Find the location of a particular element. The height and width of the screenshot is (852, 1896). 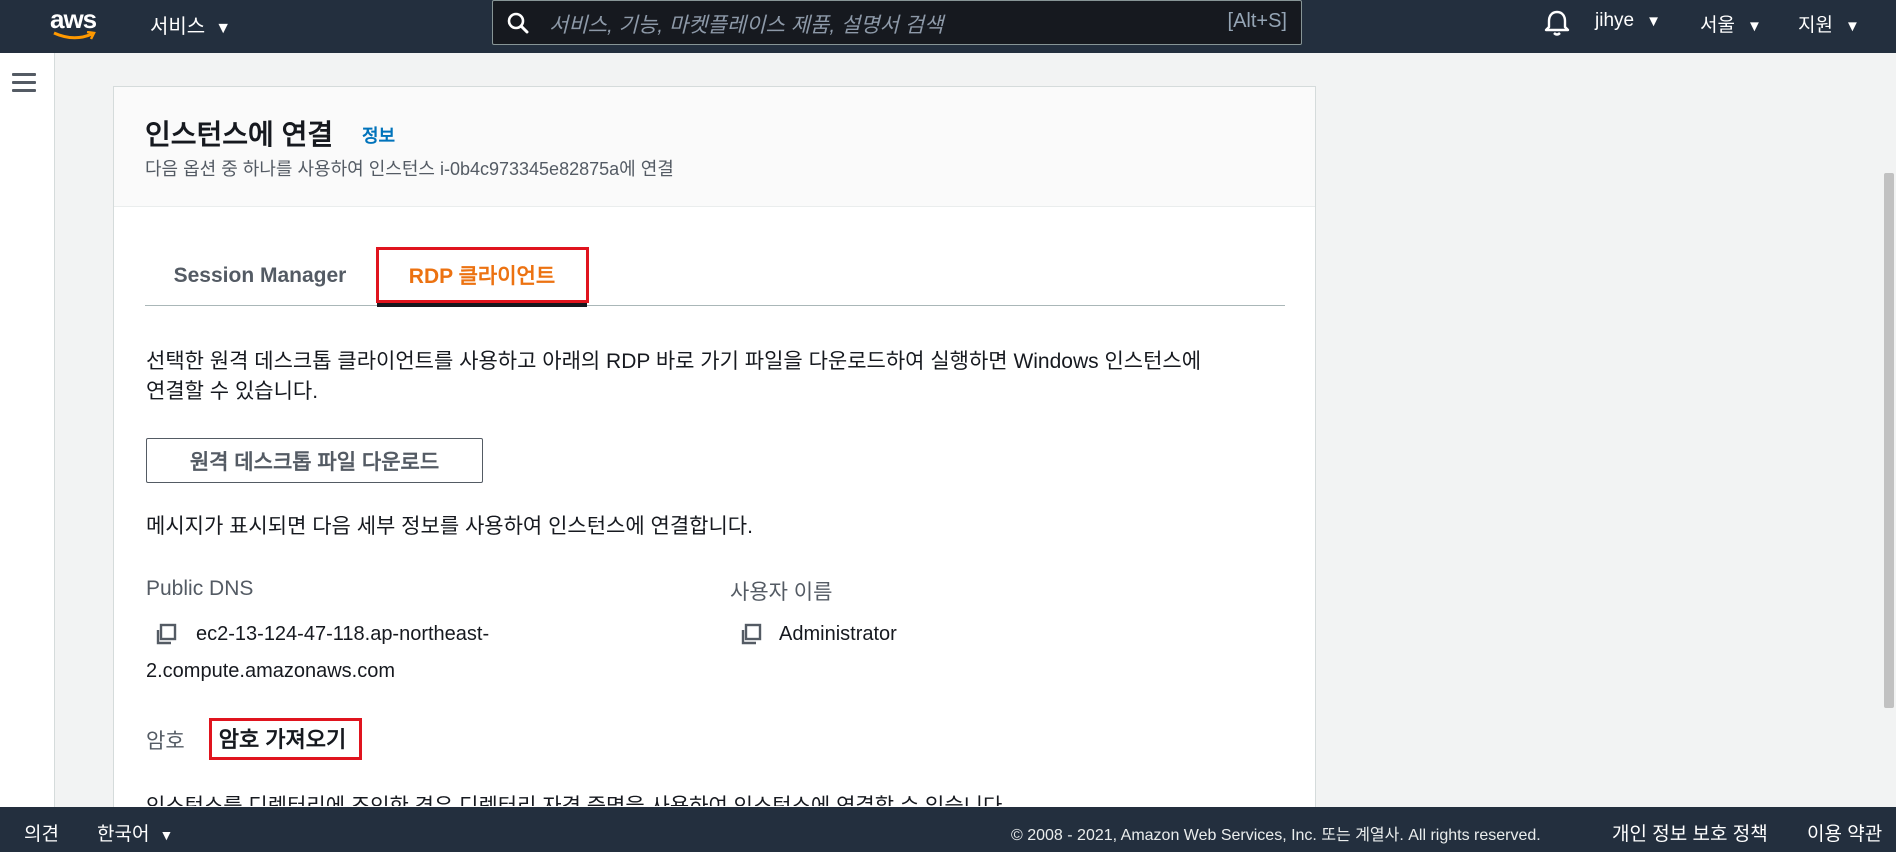

support-menu: 지원 ▼ is located at coordinates (1829, 23).